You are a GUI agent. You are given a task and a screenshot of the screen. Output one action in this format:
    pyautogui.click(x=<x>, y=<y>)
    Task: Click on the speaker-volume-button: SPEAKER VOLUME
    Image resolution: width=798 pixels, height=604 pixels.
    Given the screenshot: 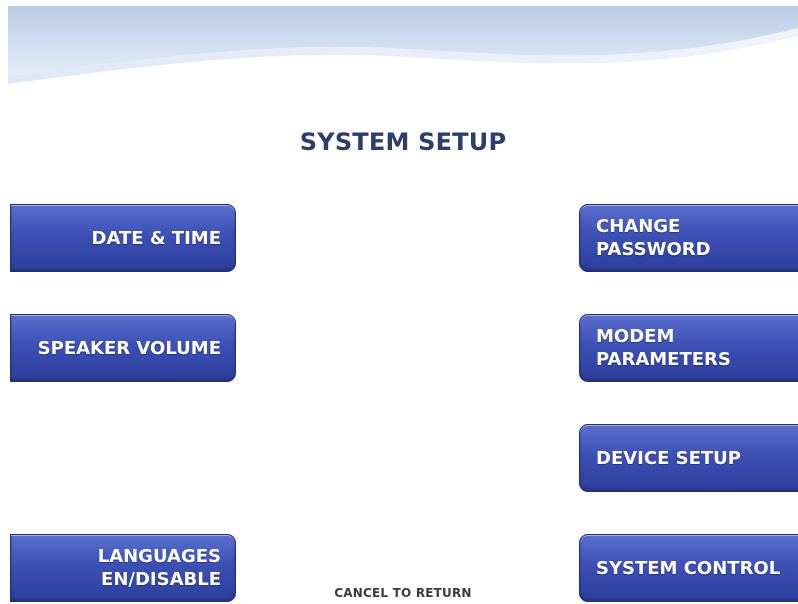 What is the action you would take?
    pyautogui.click(x=123, y=348)
    